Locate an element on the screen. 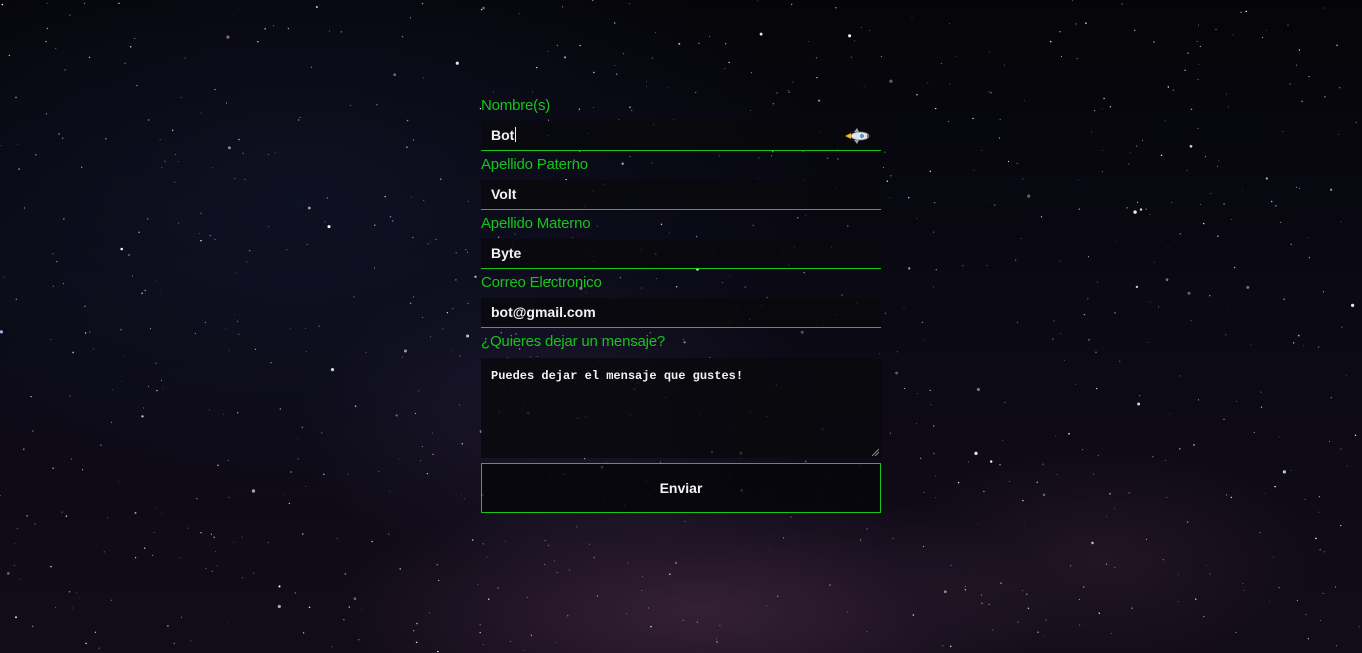 The height and width of the screenshot is (653, 1362). maternal-surname-input: Byte is located at coordinates (681, 254).